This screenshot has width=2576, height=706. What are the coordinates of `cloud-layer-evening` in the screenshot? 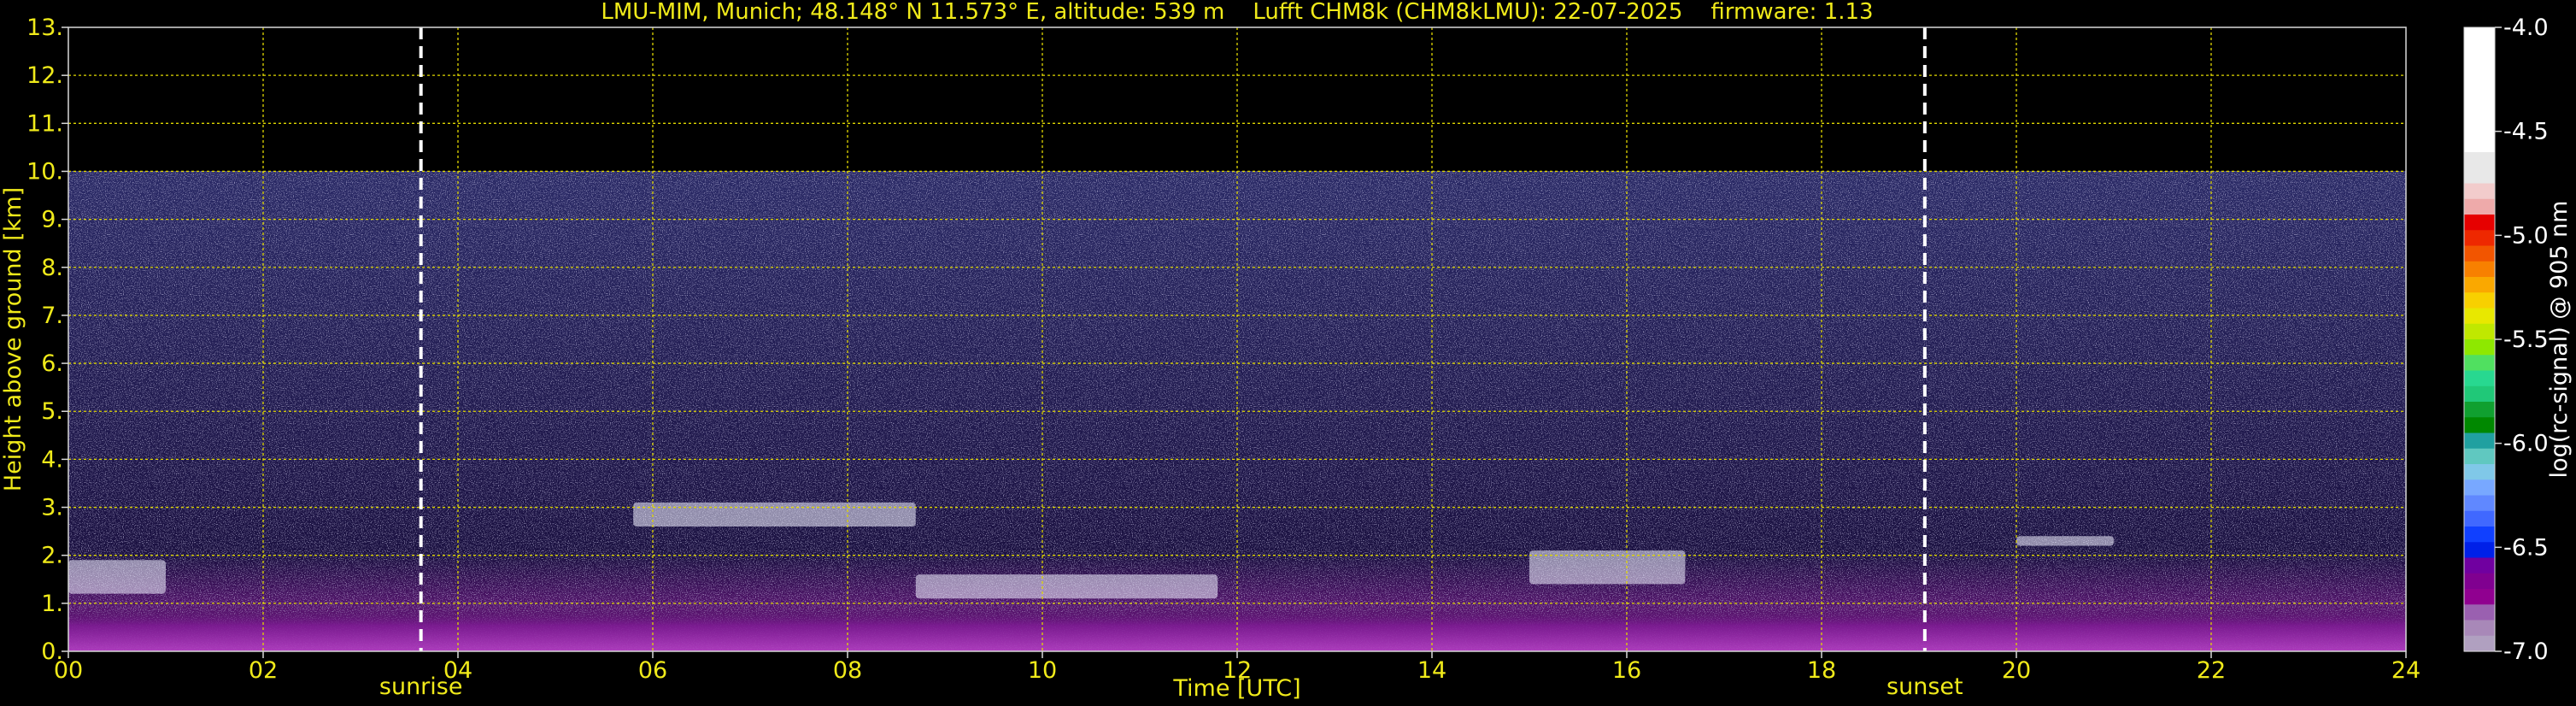 It's located at (2065, 541).